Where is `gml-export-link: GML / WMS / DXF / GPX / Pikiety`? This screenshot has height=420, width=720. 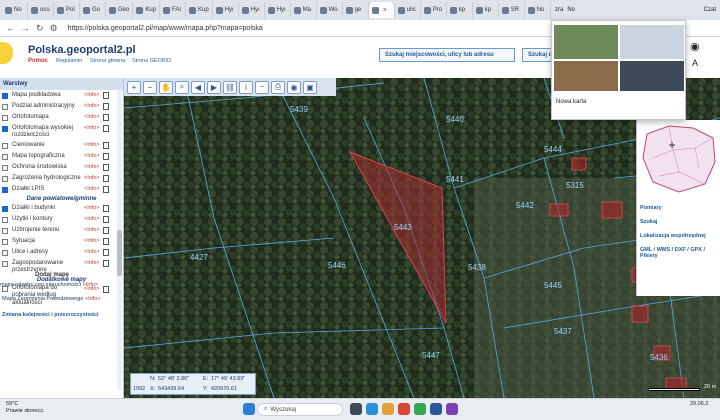 gml-export-link: GML / WMS / DXF / GPX / Pikiety is located at coordinates (680, 253).